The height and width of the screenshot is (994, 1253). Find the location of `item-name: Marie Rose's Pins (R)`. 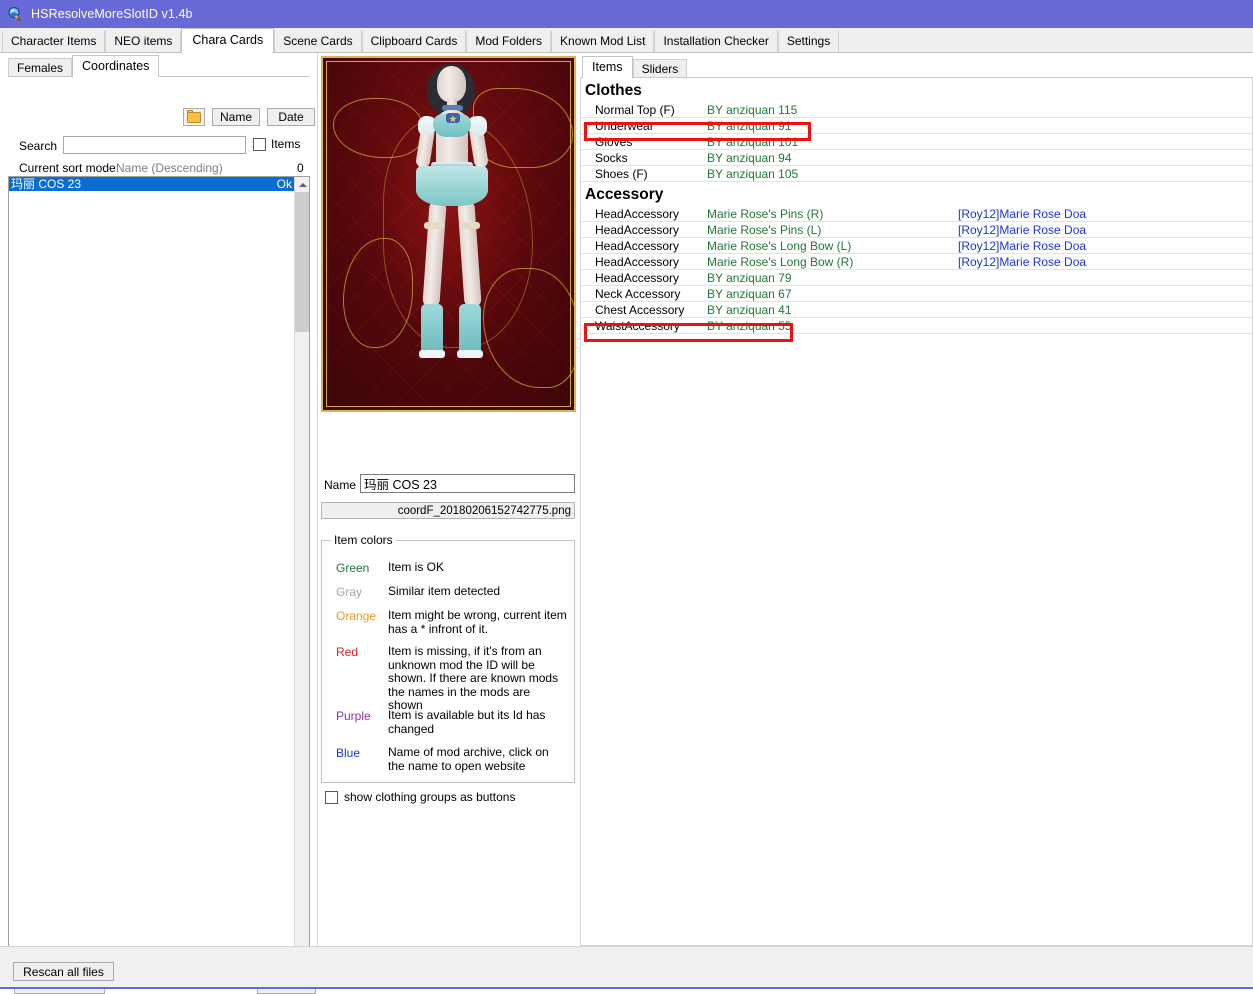

item-name: Marie Rose's Pins (R) is located at coordinates (765, 214).